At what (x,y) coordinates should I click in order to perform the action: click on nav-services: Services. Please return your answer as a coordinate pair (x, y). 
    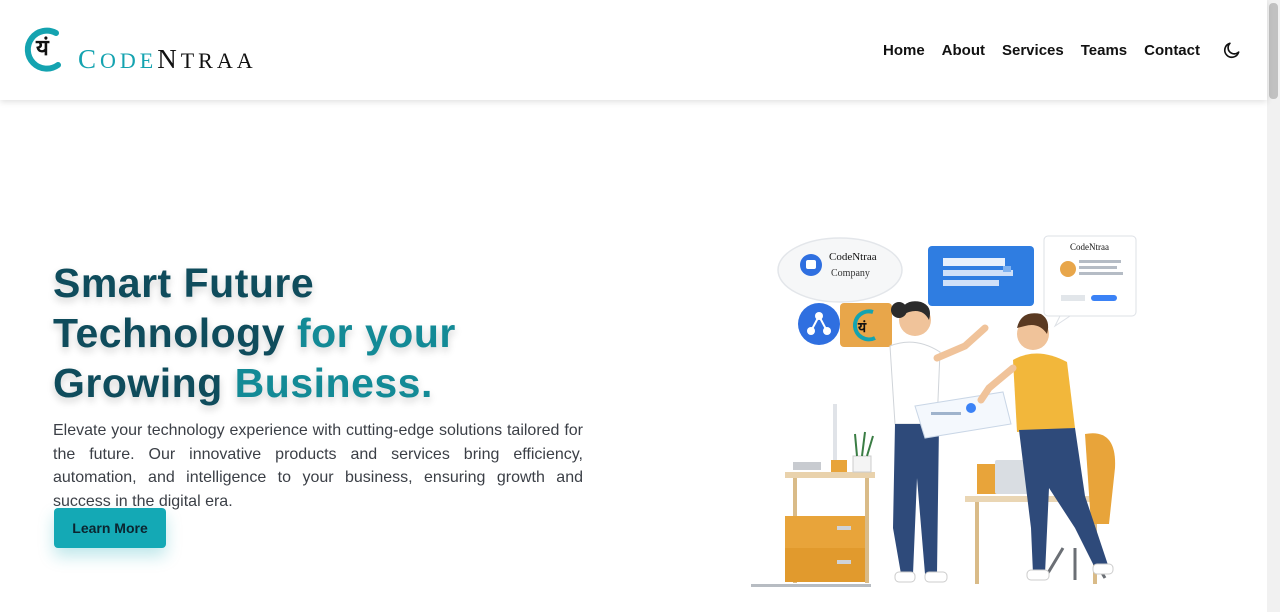
    Looking at the image, I should click on (1033, 50).